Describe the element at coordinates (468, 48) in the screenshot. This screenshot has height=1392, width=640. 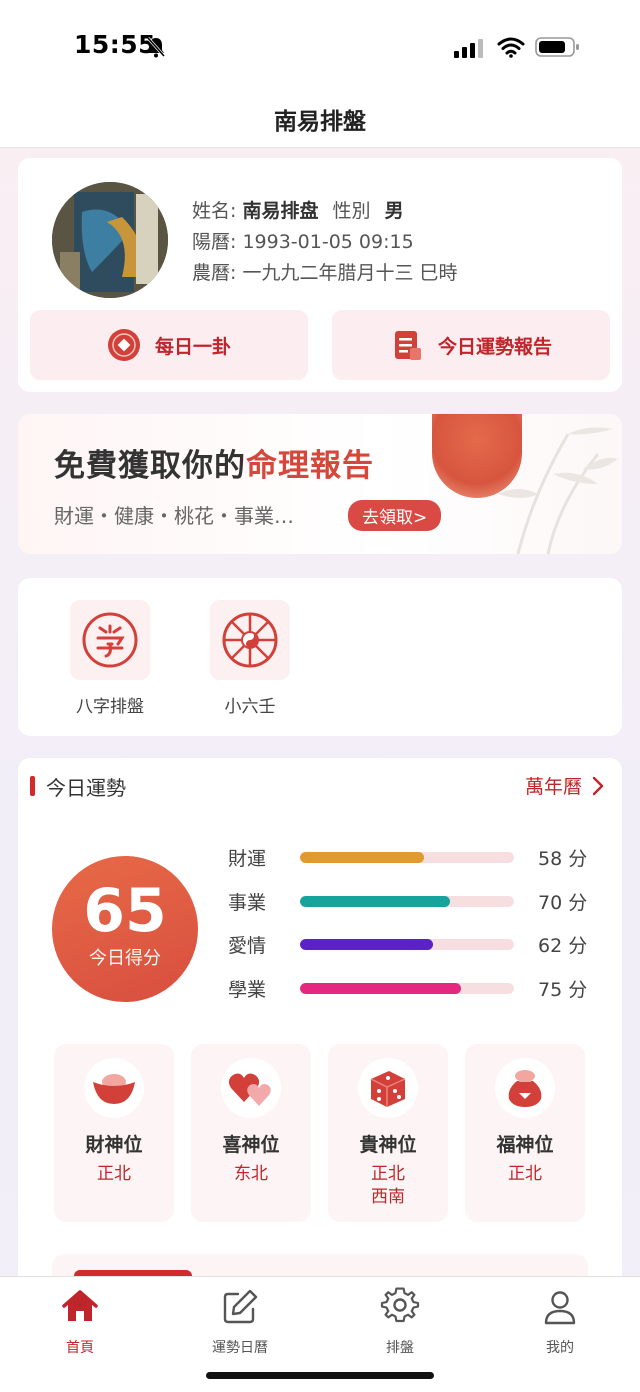
I see `cellular-signal-icon` at that location.